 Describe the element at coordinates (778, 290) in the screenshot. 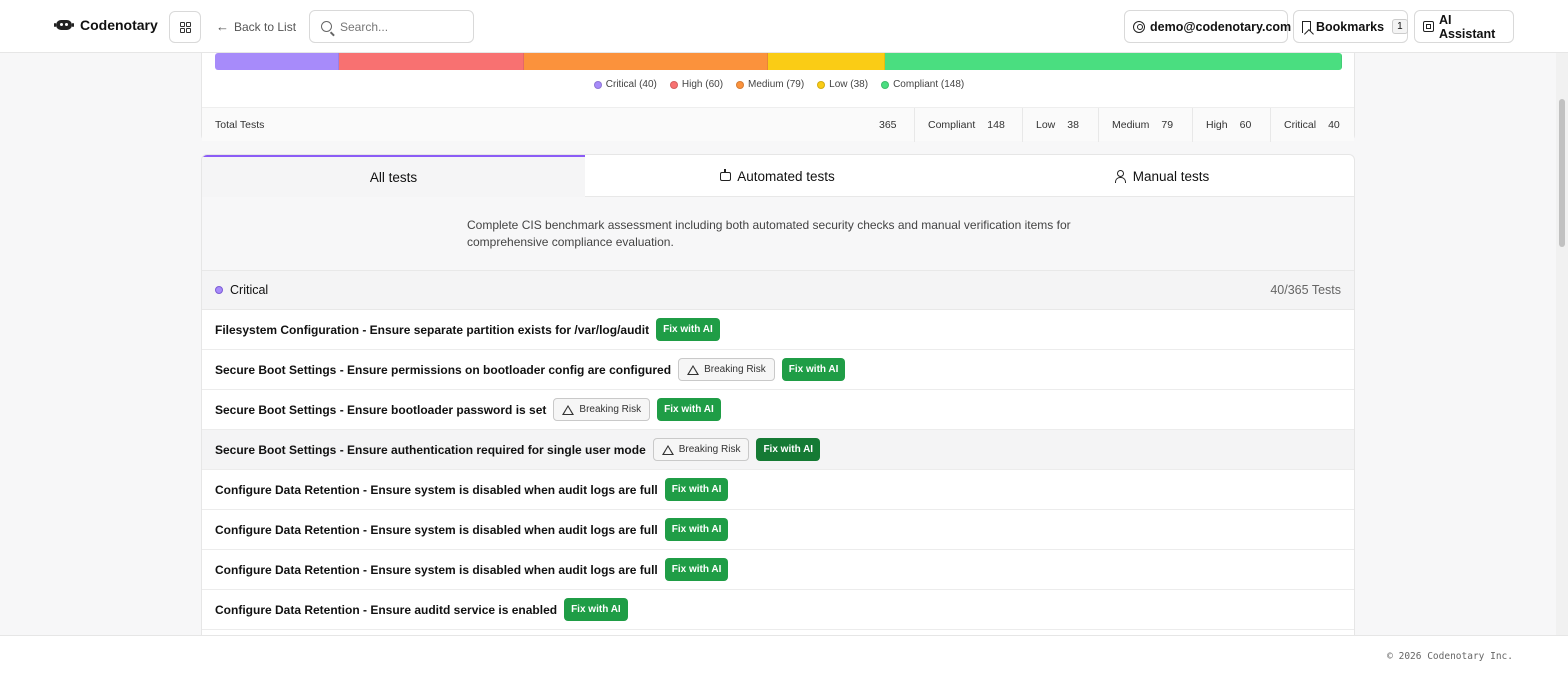

I see `critical-group-header: Critical 40/365 Tests` at that location.